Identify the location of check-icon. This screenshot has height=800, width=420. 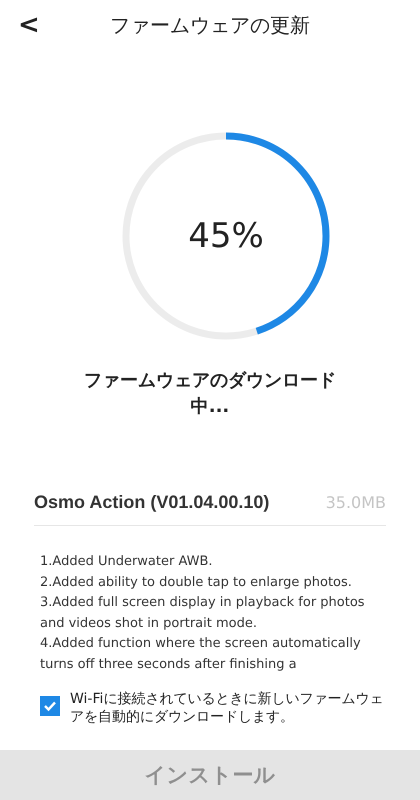
(50, 706).